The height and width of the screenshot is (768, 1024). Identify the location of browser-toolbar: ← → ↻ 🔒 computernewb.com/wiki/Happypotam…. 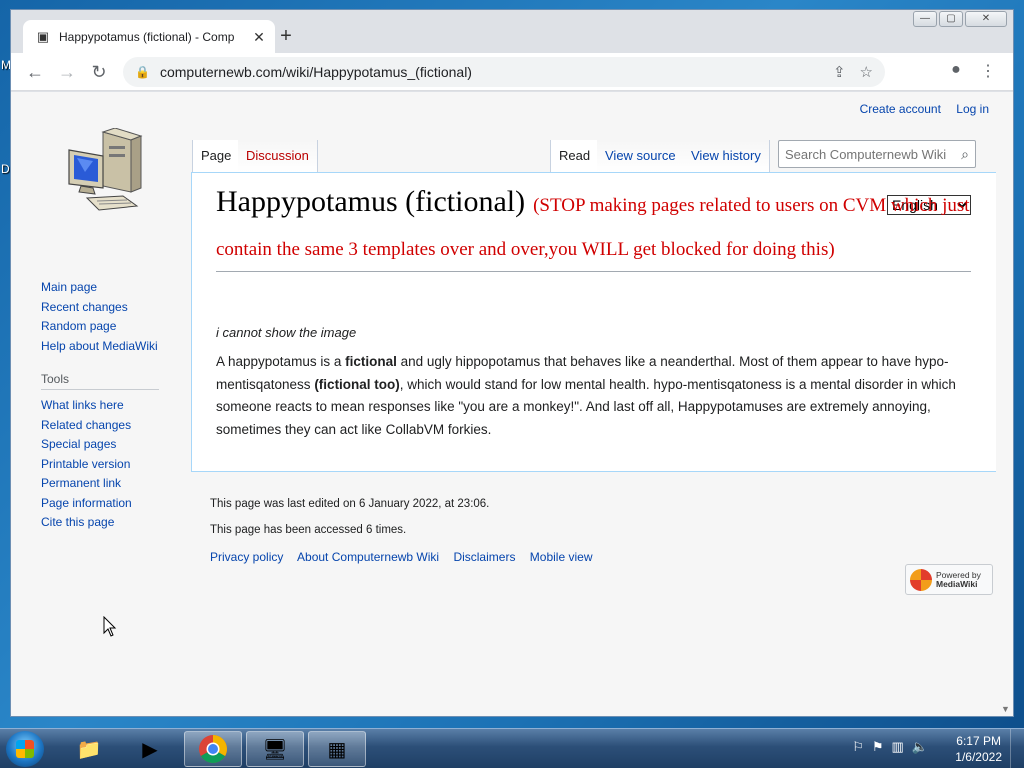
(512, 72).